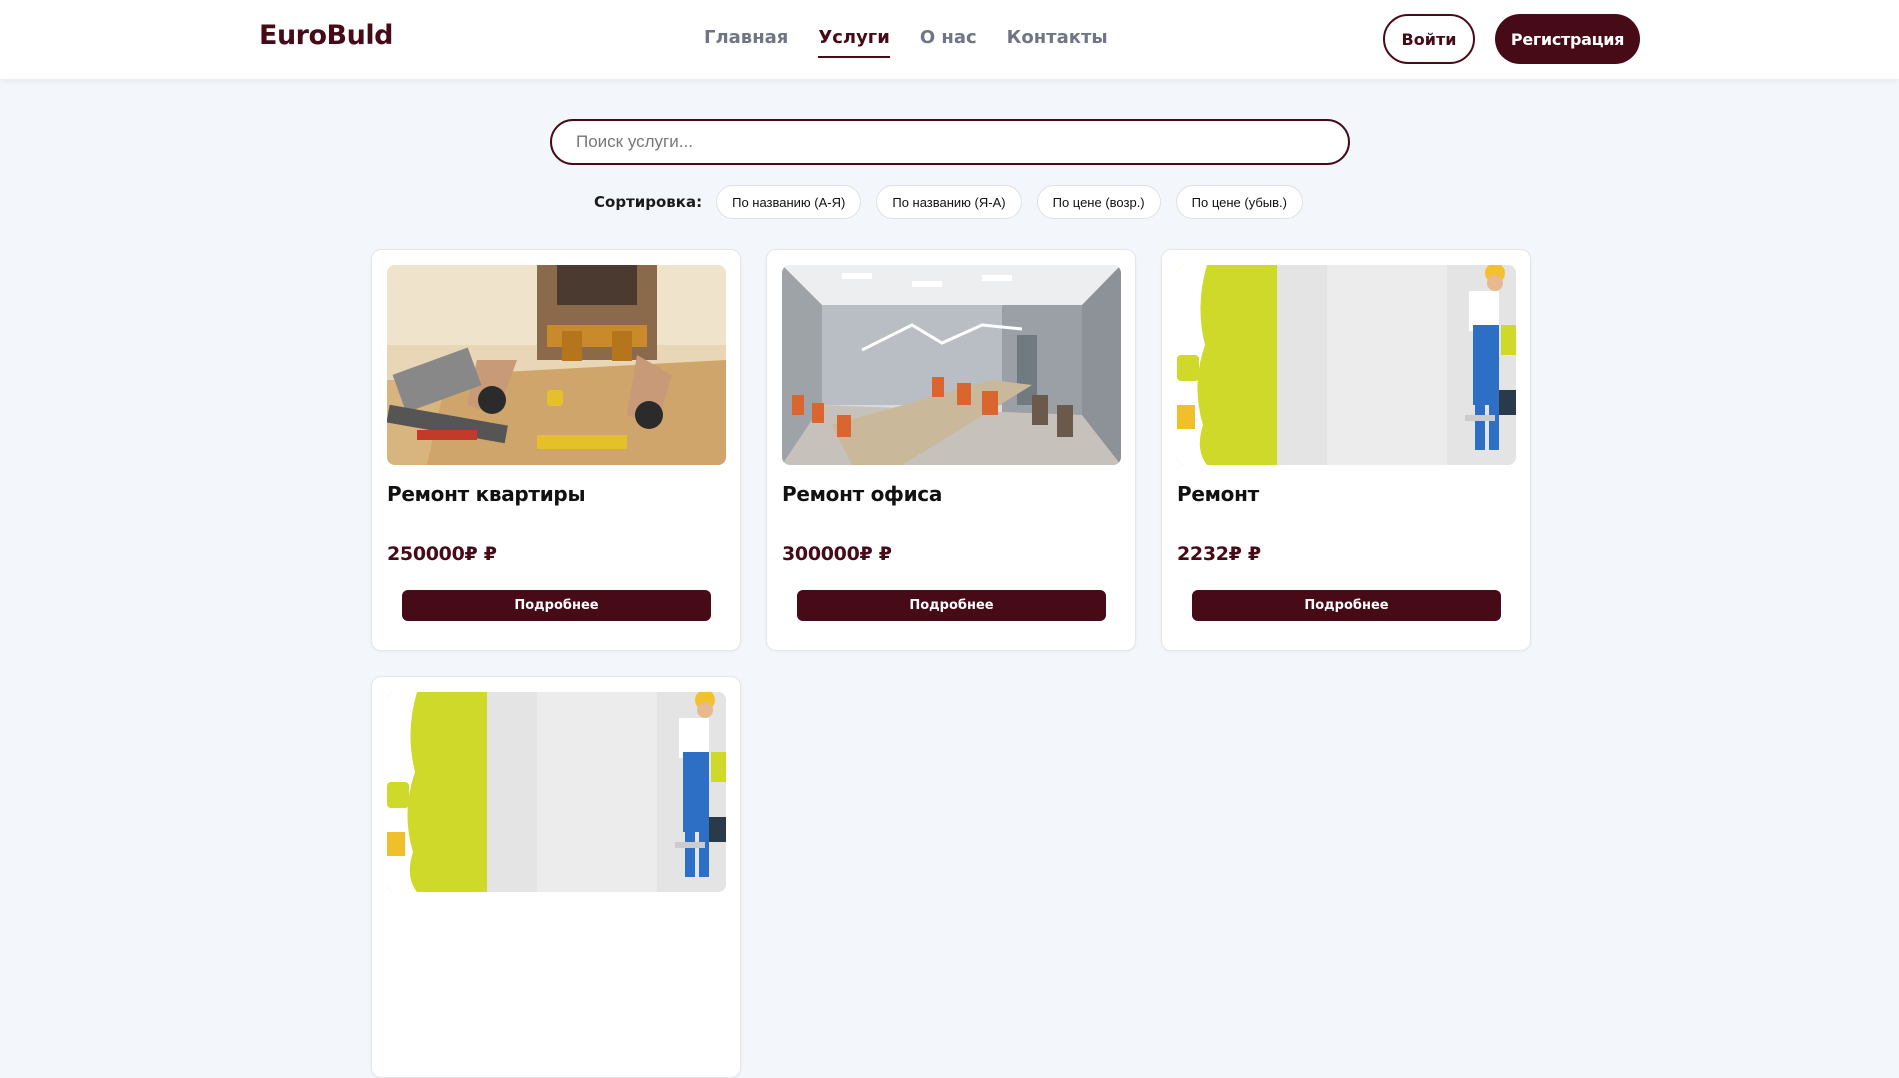 This screenshot has height=1078, width=1899. What do you see at coordinates (442, 554) in the screenshot?
I see `service-price: 250000₽ ₽` at bounding box center [442, 554].